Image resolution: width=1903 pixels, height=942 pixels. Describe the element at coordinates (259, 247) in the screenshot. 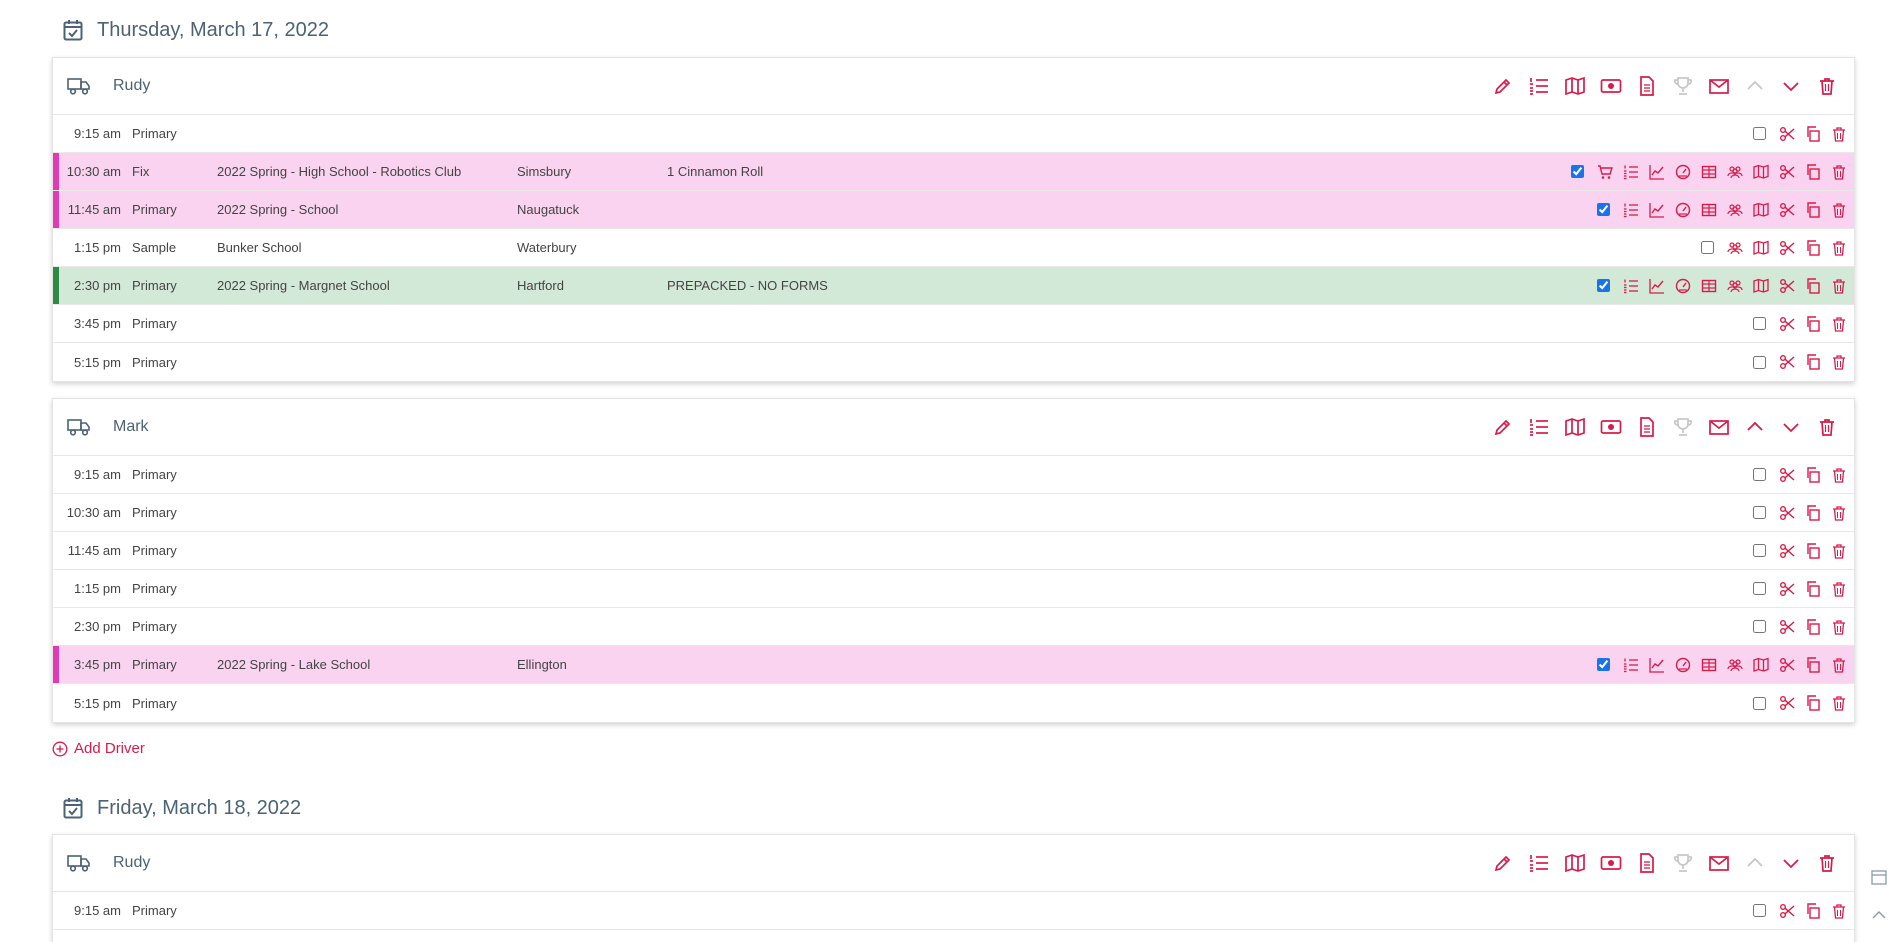

I see `row-event: Bunker School` at that location.